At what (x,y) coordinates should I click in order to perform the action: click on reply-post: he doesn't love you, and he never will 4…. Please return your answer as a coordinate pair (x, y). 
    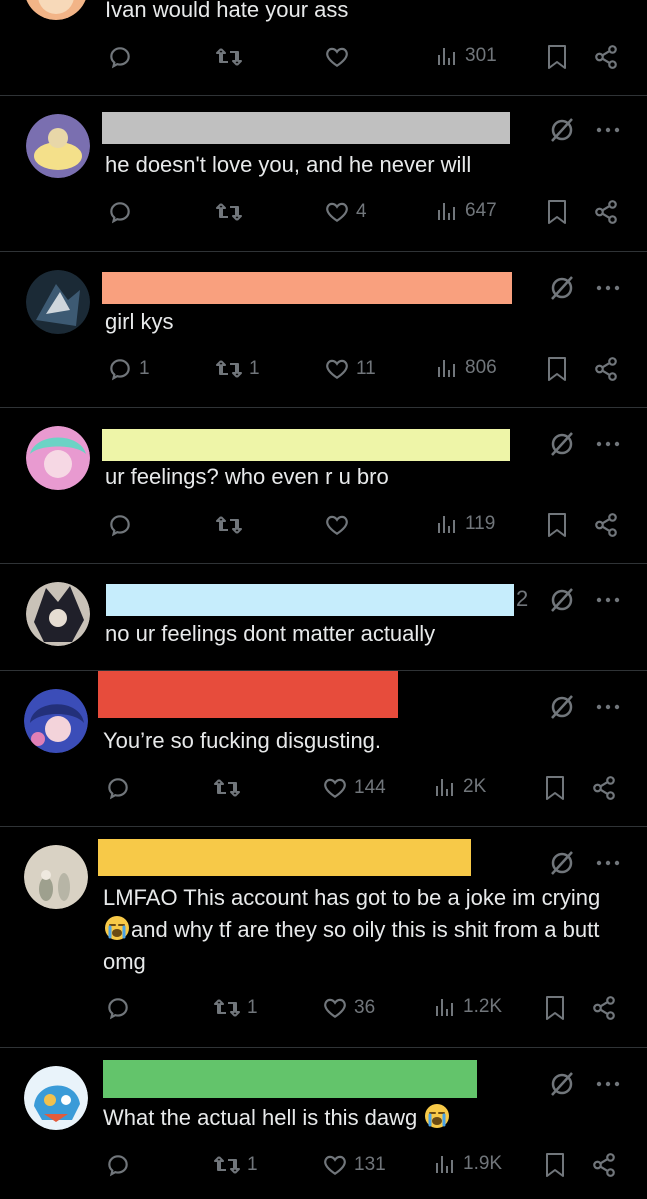
    Looking at the image, I should click on (323, 173).